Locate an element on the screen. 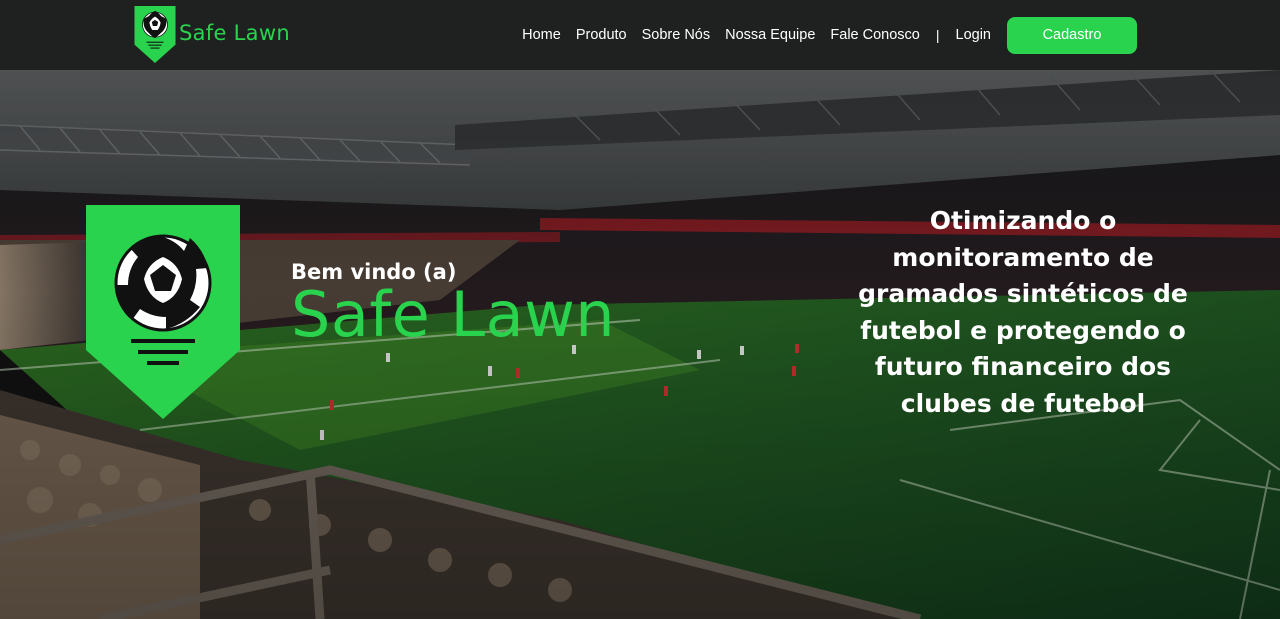 The image size is (1280, 619). nav-produto: Produto is located at coordinates (601, 35).